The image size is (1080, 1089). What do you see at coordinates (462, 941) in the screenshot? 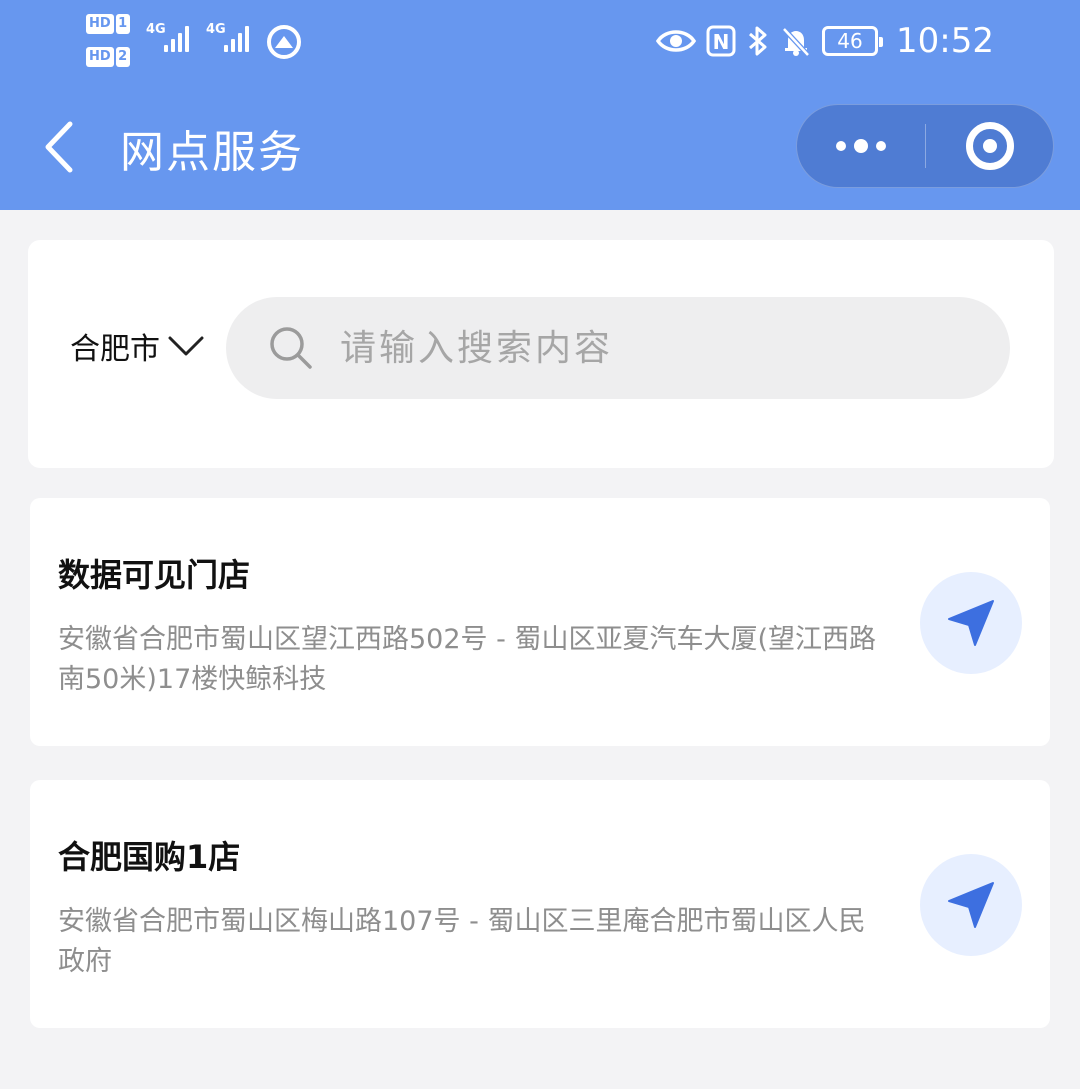
I see `store-address: 安徽省合肥市蜀山区梅山路107号 - 蜀山区三里庵合肥市蜀山区人民政府` at bounding box center [462, 941].